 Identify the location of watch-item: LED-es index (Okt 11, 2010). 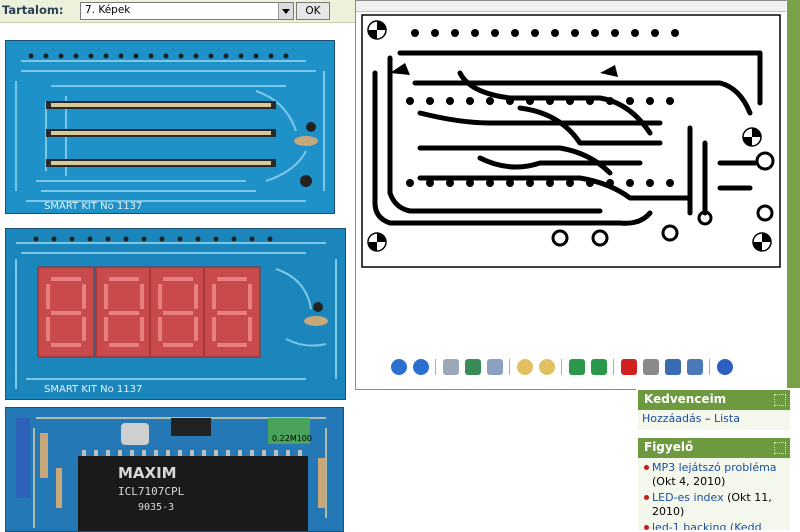
(721, 505).